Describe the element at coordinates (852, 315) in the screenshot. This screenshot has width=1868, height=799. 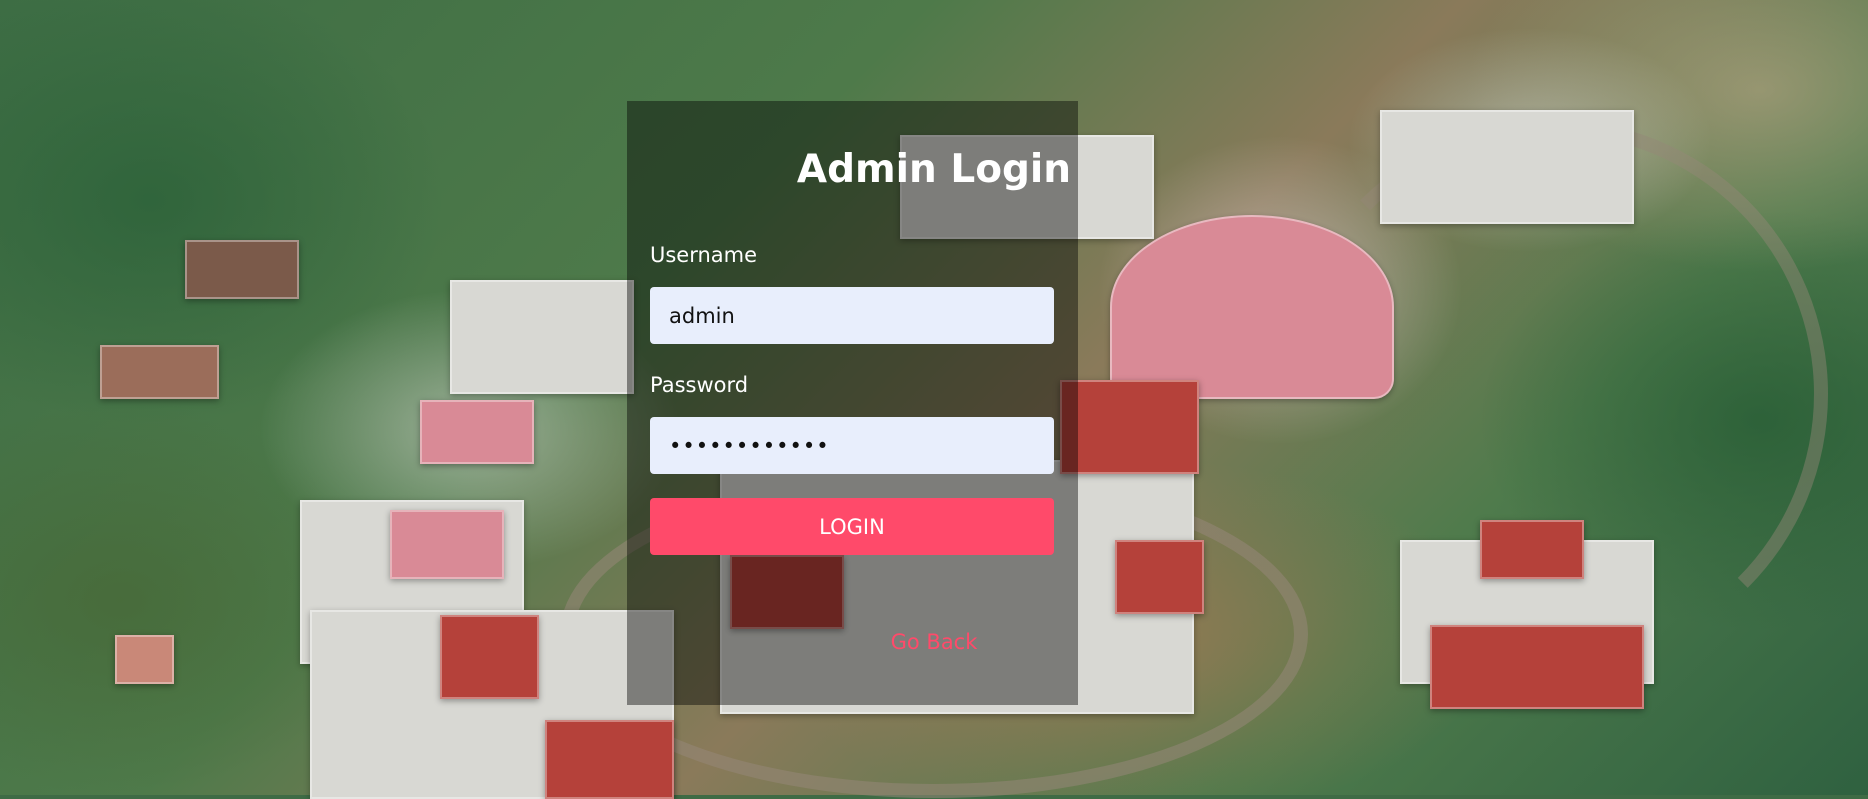
I see `username-input` at that location.